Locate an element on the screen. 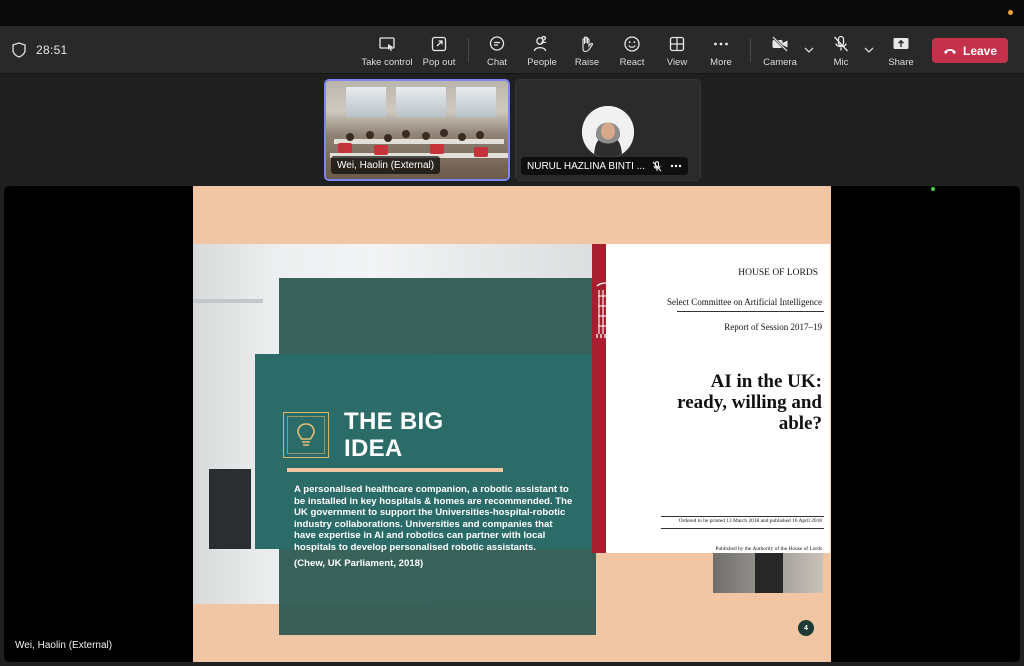 This screenshot has width=1024, height=666. big-idea-title-line: THE BIG is located at coordinates (394, 421).